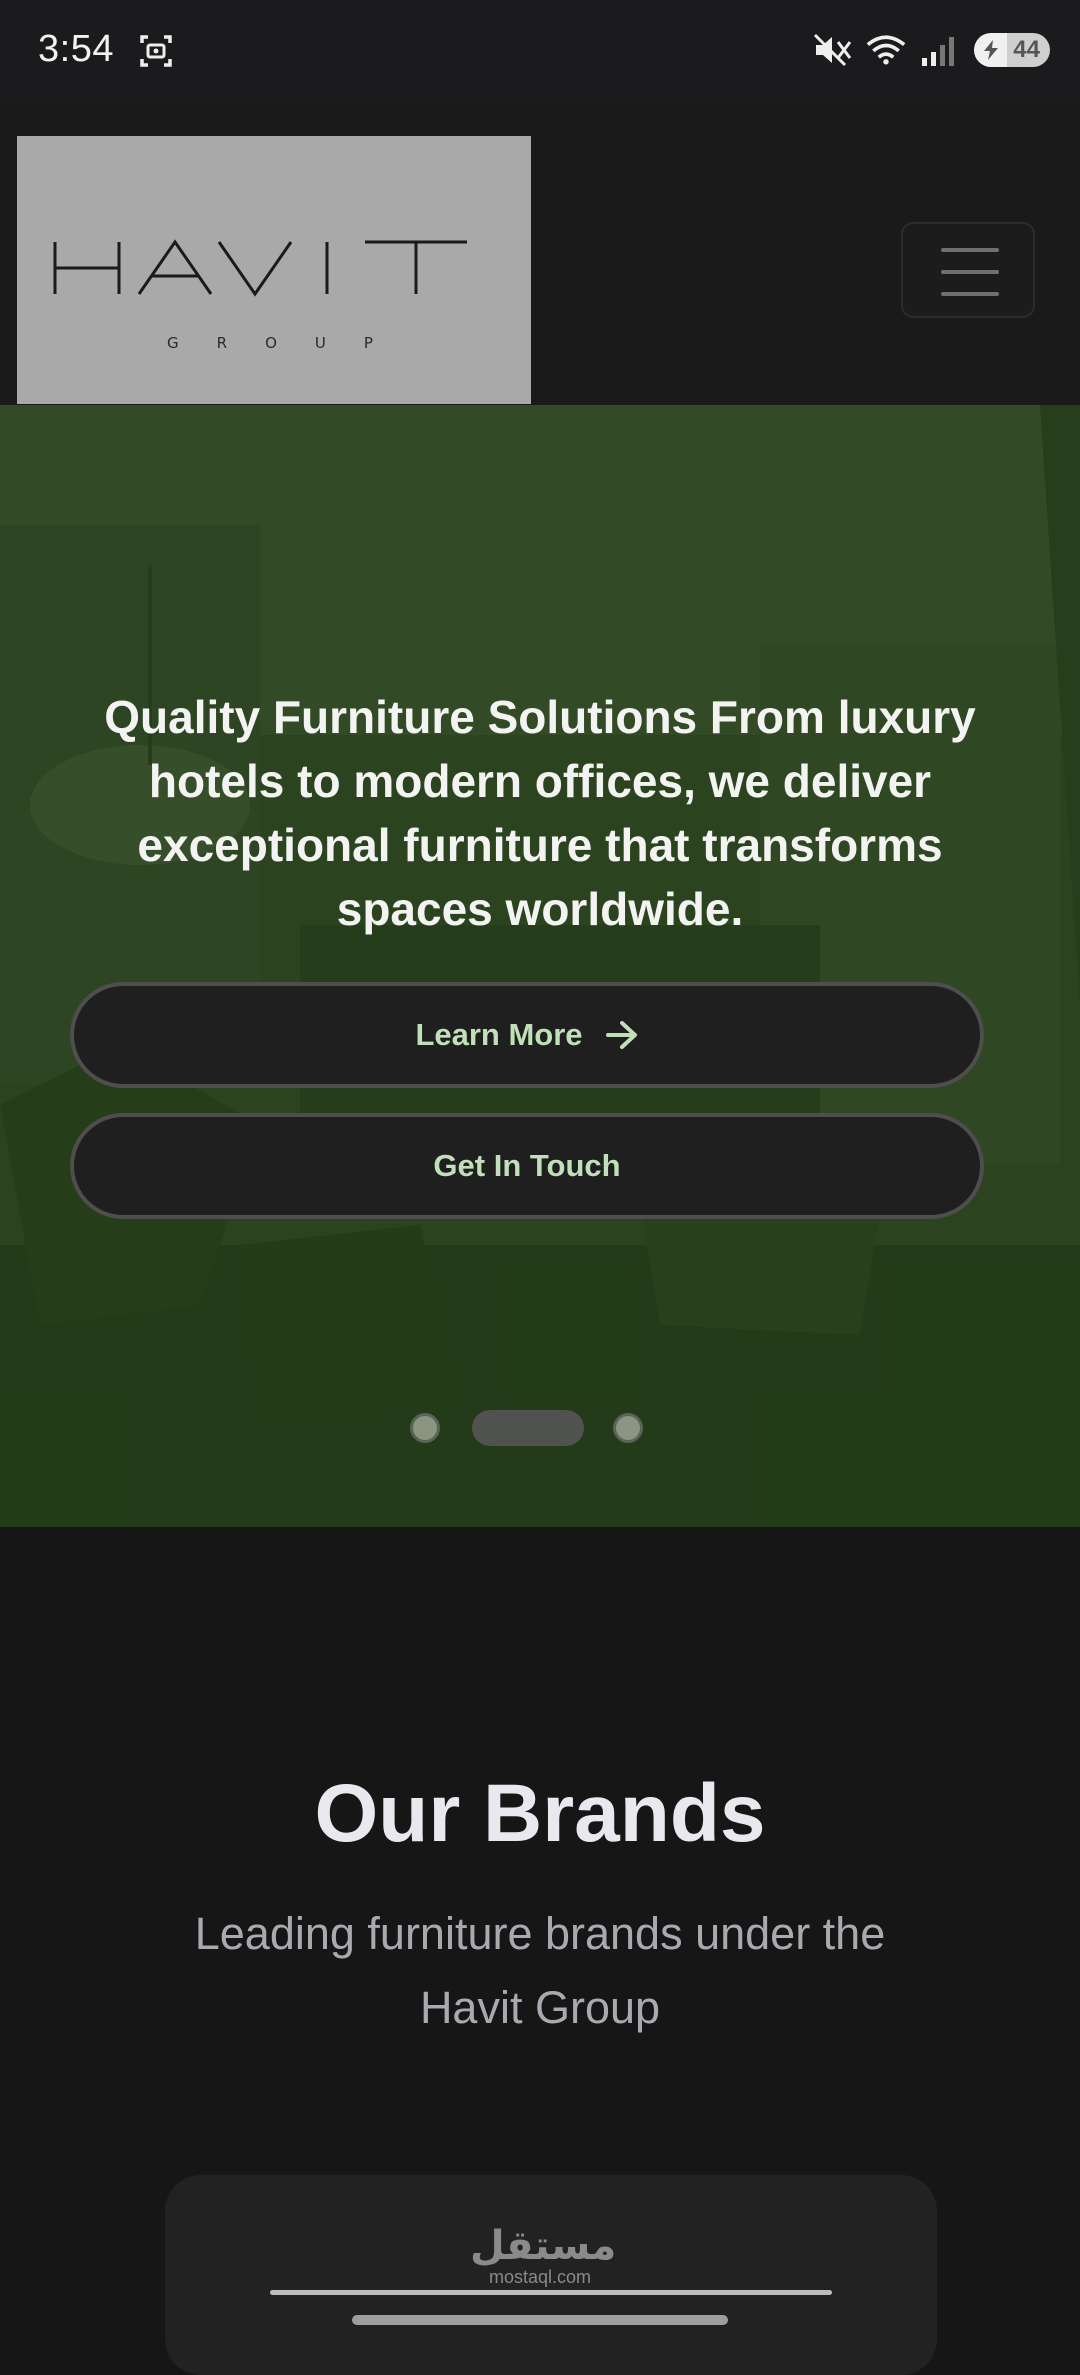  I want to click on hamburger-menu-button, so click(968, 270).